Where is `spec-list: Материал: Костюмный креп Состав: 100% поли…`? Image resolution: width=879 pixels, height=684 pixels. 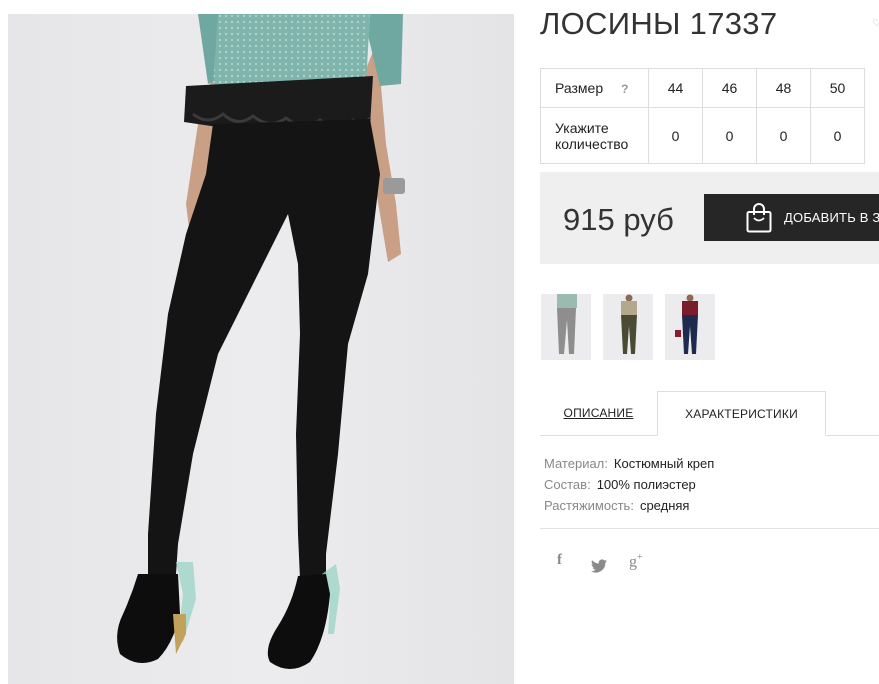
spec-list: Материал: Костюмный креп Состав: 100% поли… is located at coordinates (629, 484).